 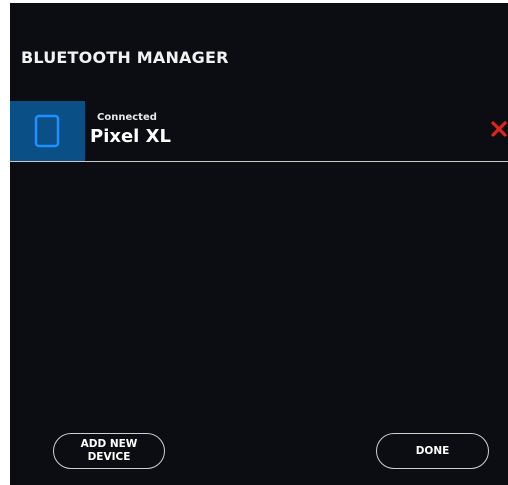 What do you see at coordinates (109, 451) in the screenshot?
I see `add-new-device-button: ADD NEW DEVICE` at bounding box center [109, 451].